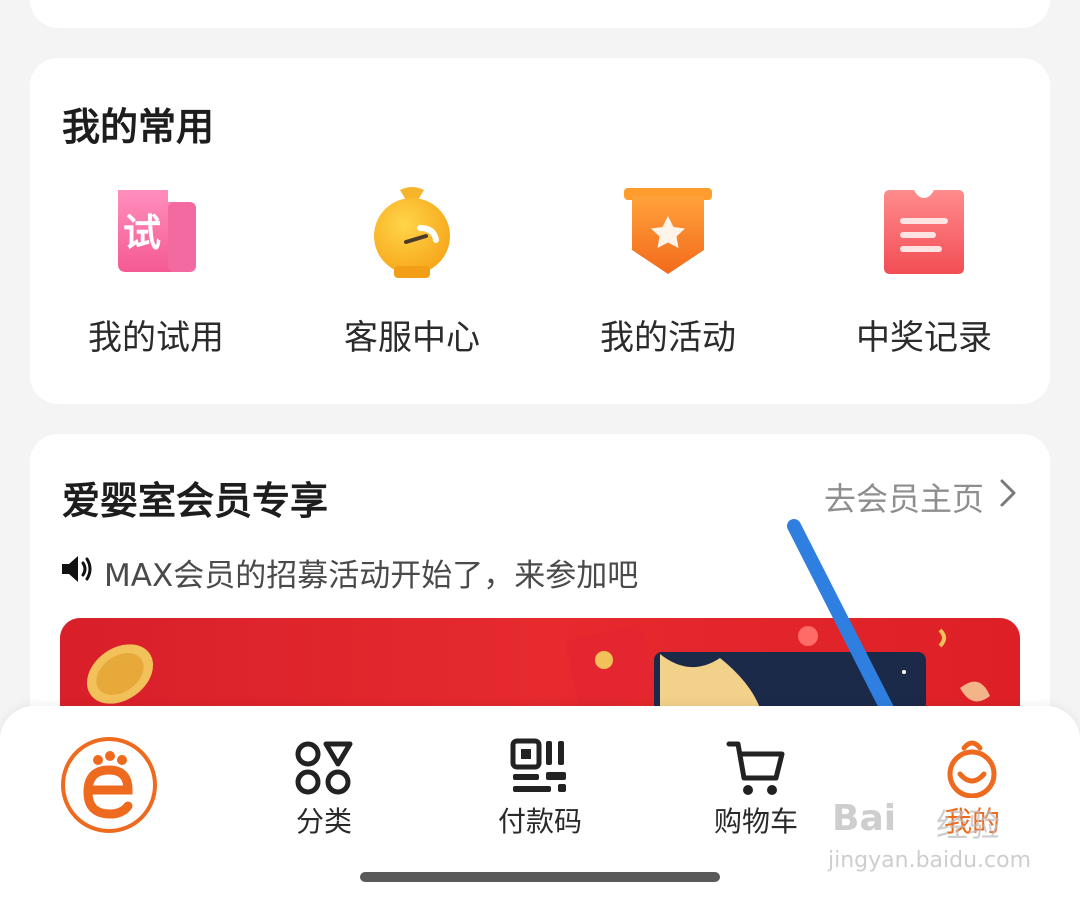 Image resolution: width=1080 pixels, height=902 pixels. What do you see at coordinates (755, 821) in the screenshot?
I see `tab-cart-label: 购物车` at bounding box center [755, 821].